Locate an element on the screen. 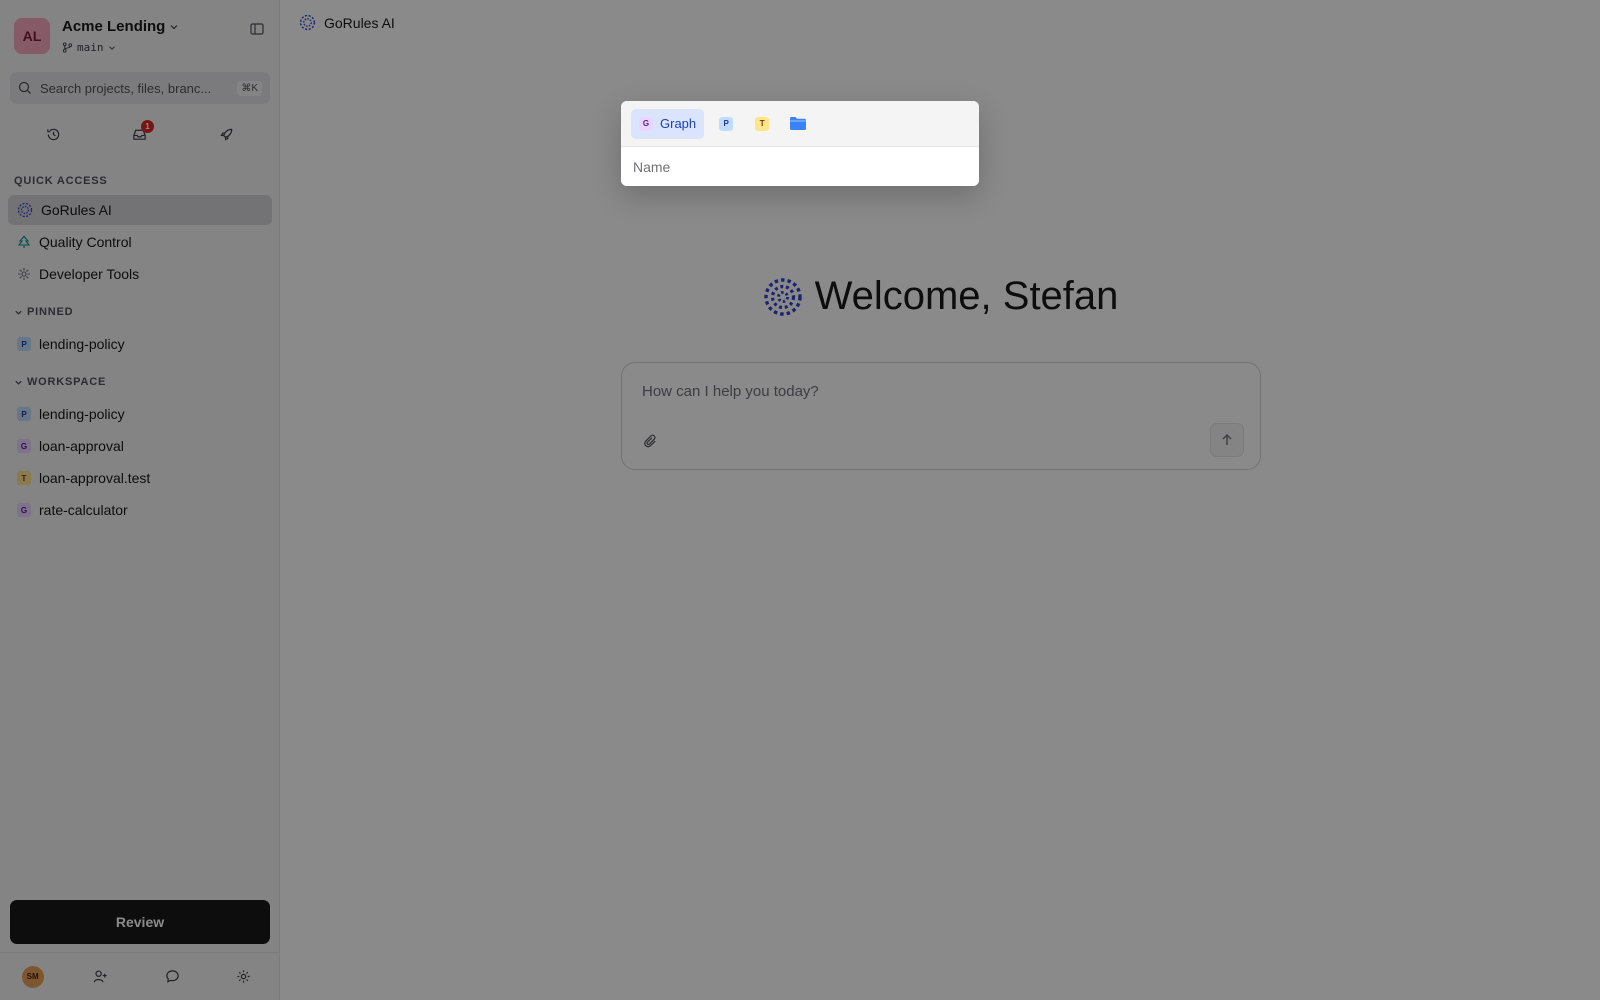 The image size is (1600, 1000). folder-icon is located at coordinates (798, 123).